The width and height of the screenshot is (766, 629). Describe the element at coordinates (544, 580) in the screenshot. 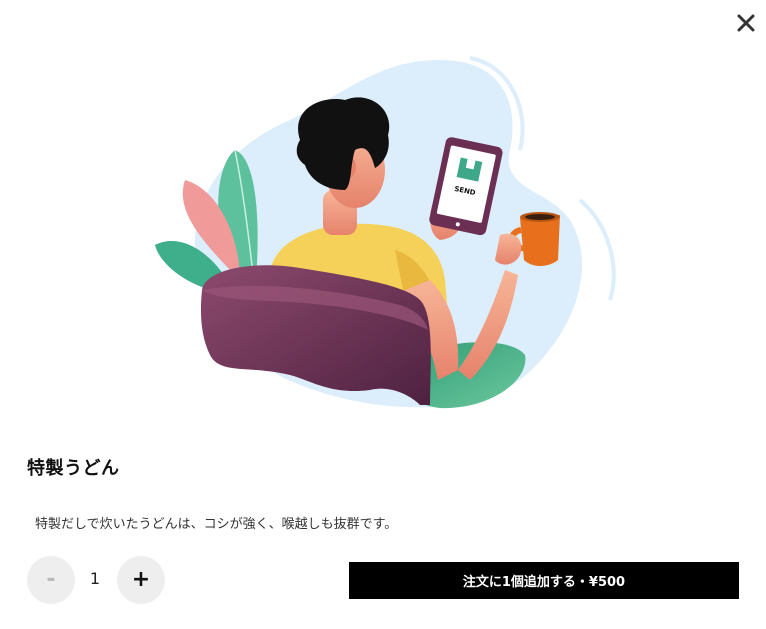

I see `add-to-order-button: 注文に1個追加する・¥500` at that location.